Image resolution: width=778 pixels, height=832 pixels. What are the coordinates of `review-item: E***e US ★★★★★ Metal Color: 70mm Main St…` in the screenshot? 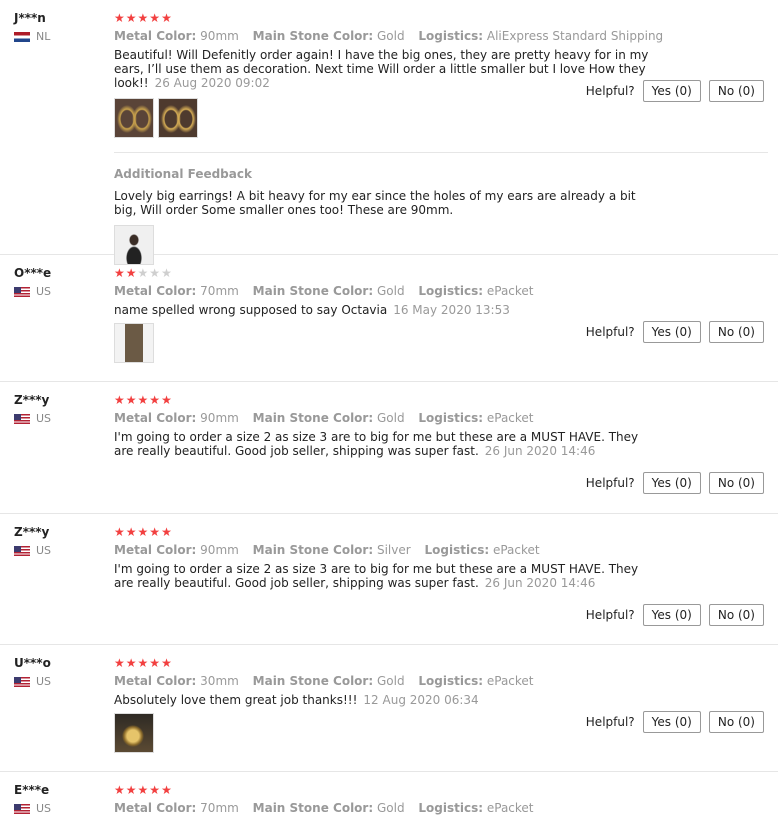 It's located at (389, 802).